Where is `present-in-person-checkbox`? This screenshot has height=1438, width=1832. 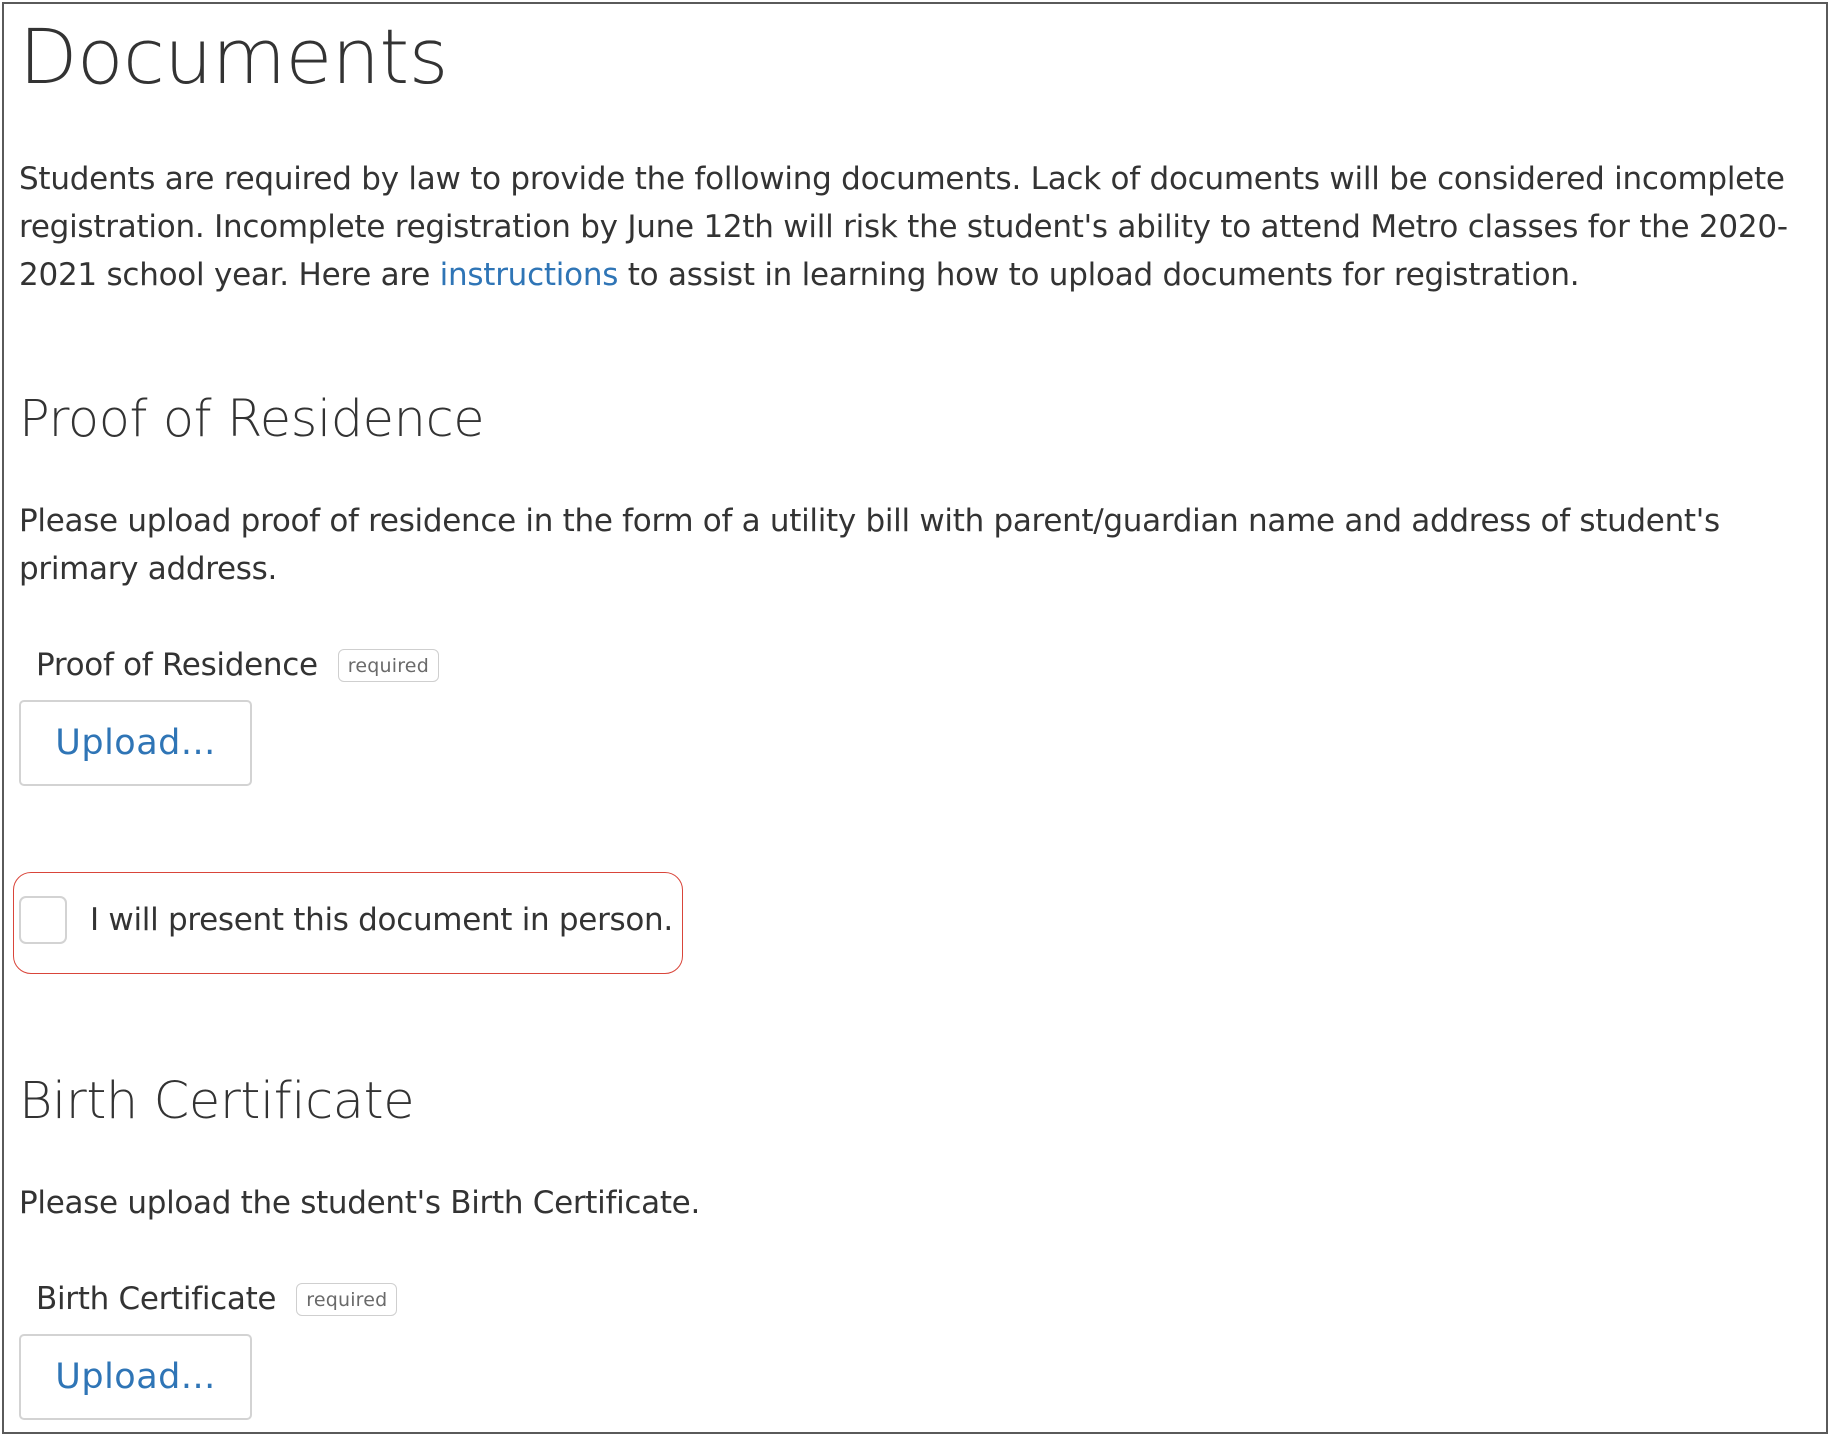
present-in-person-checkbox is located at coordinates (43, 920).